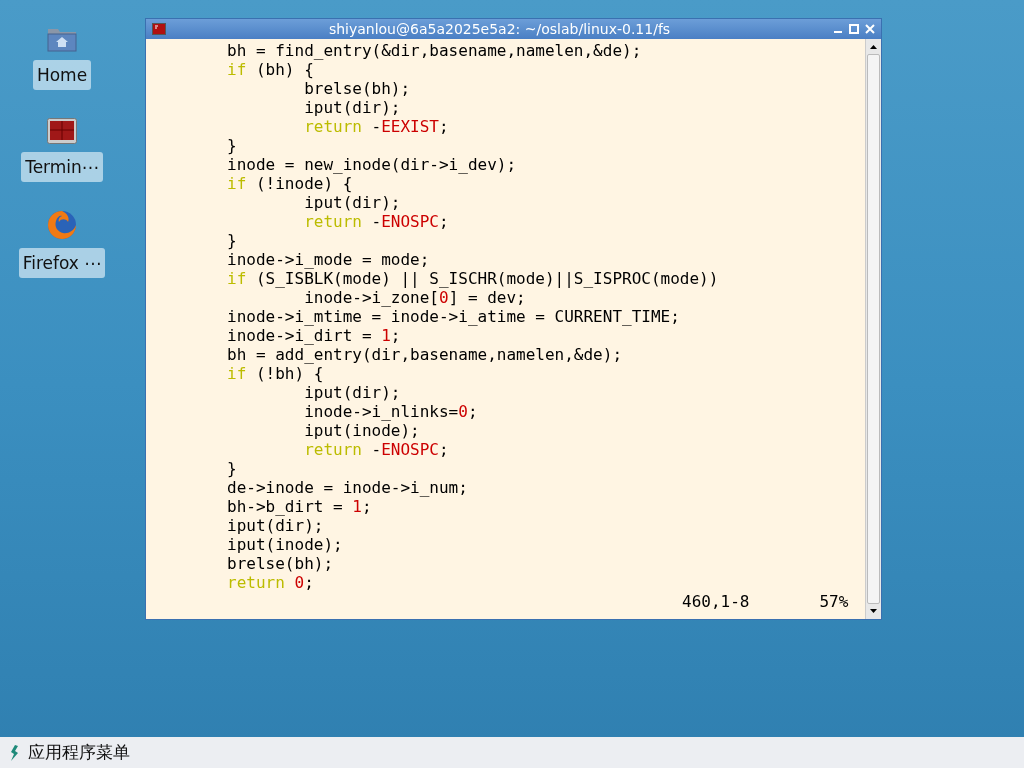 The image size is (1024, 768). Describe the element at coordinates (834, 601) in the screenshot. I see `scroll-percent: 57%` at that location.